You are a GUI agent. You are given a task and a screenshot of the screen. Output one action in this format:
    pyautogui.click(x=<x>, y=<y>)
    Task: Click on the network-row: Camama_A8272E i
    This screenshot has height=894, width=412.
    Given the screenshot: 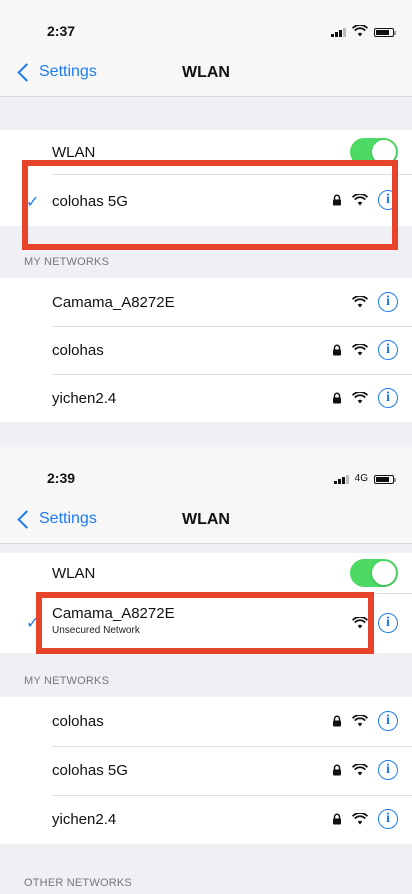 What is the action you would take?
    pyautogui.click(x=206, y=302)
    